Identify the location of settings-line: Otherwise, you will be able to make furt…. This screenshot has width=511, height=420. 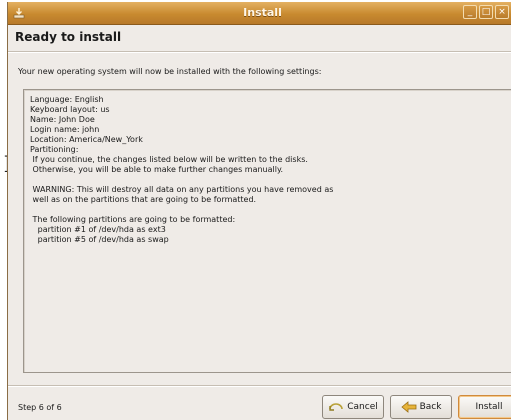
(157, 169).